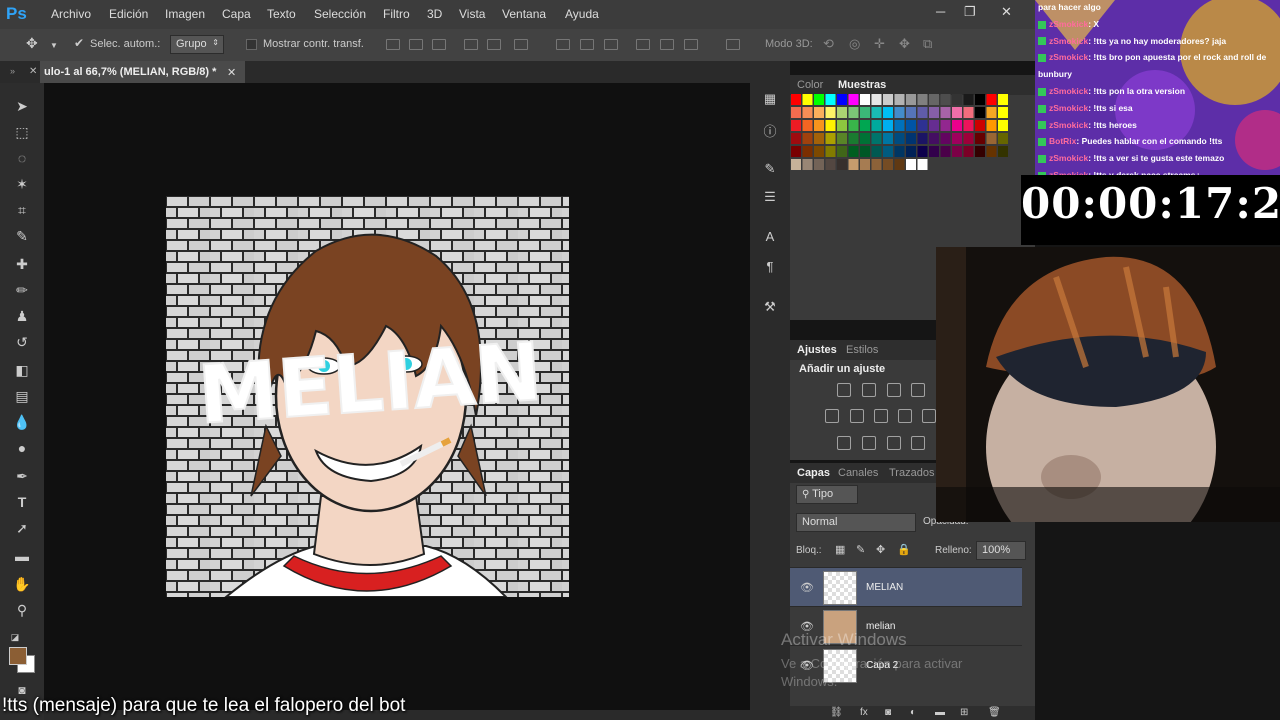 Image resolution: width=1280 pixels, height=720 pixels. Describe the element at coordinates (1001, 550) in the screenshot. I see `fill-input: 100%` at that location.